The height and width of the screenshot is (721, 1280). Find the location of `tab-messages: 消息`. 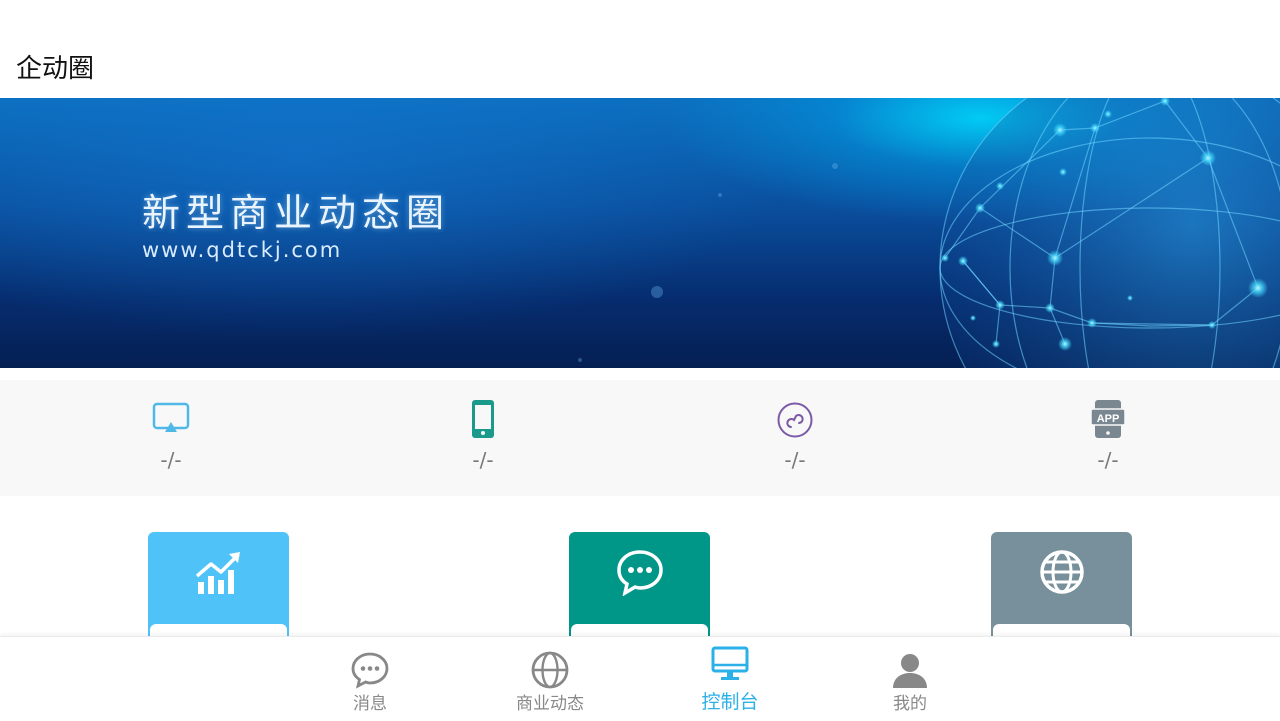

tab-messages: 消息 is located at coordinates (370, 679).